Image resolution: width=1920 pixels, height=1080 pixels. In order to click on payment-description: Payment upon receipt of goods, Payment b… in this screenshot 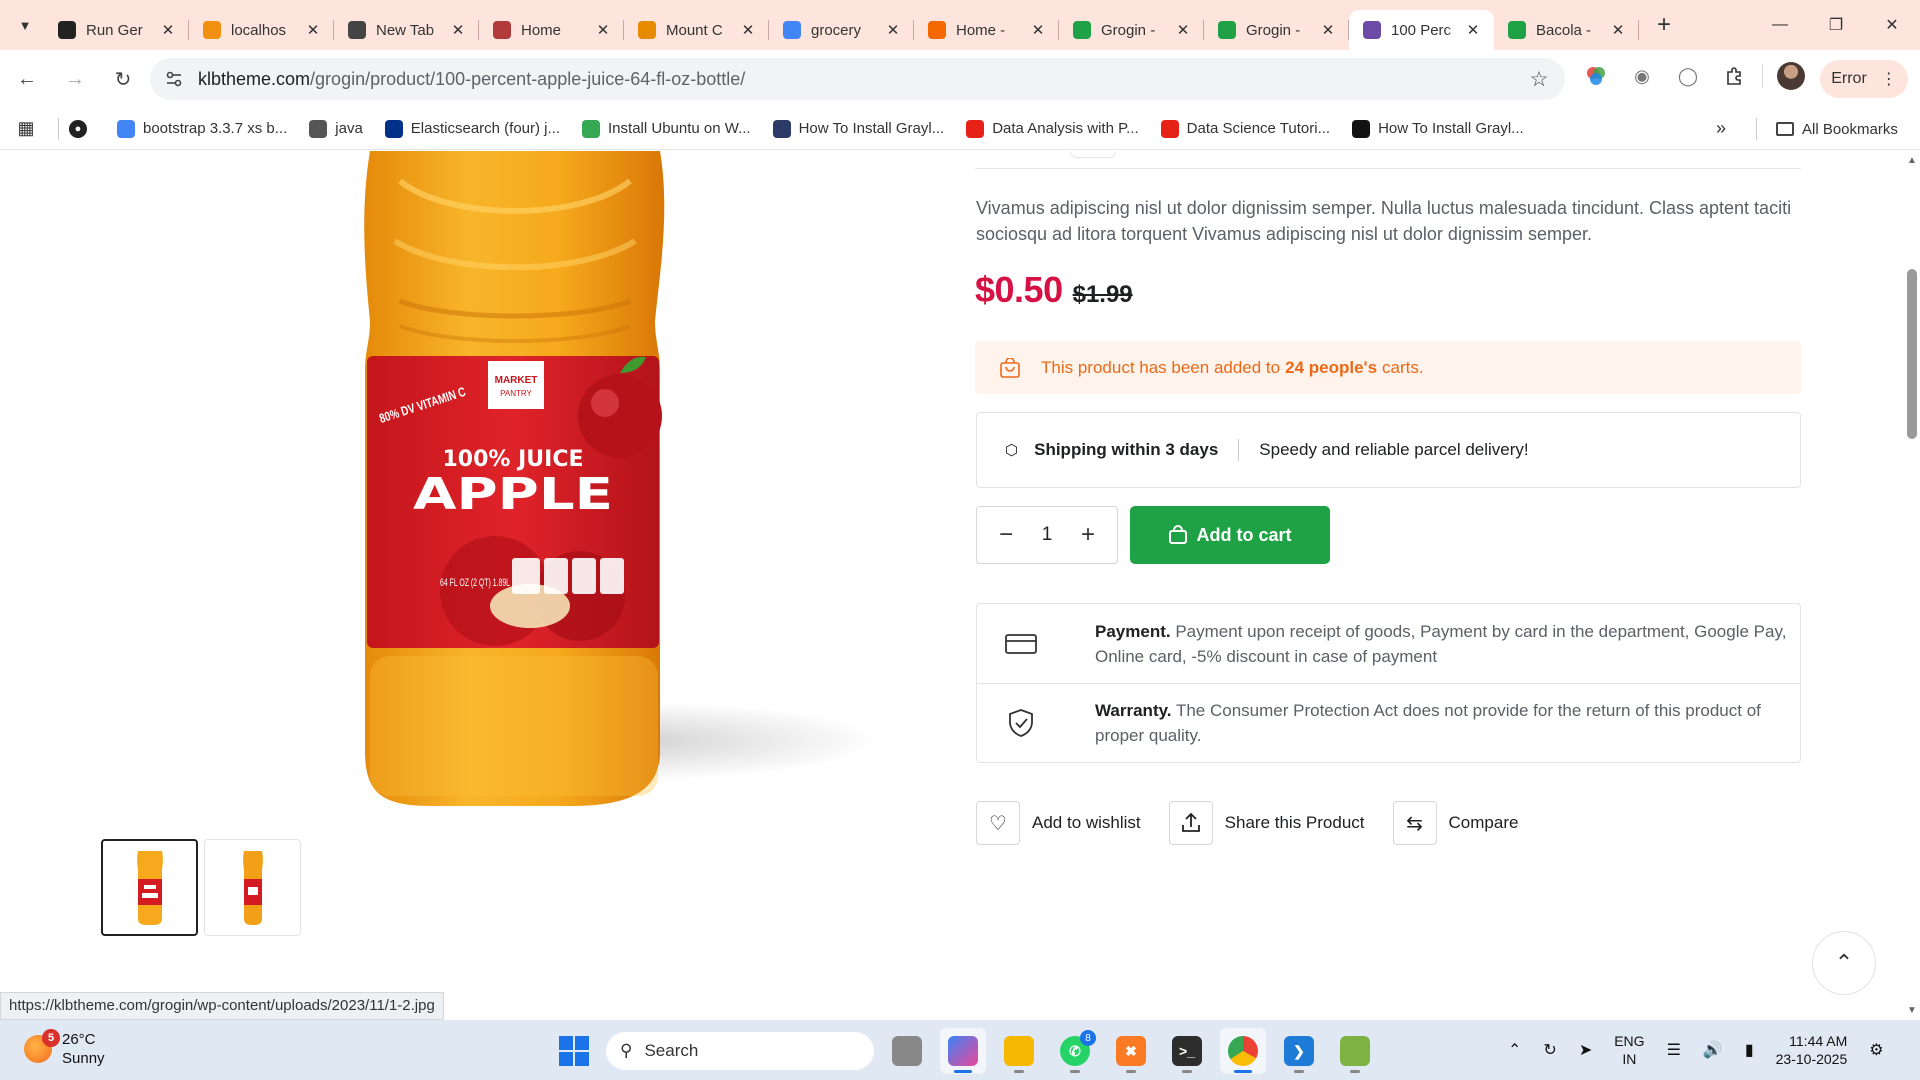, I will do `click(1441, 643)`.